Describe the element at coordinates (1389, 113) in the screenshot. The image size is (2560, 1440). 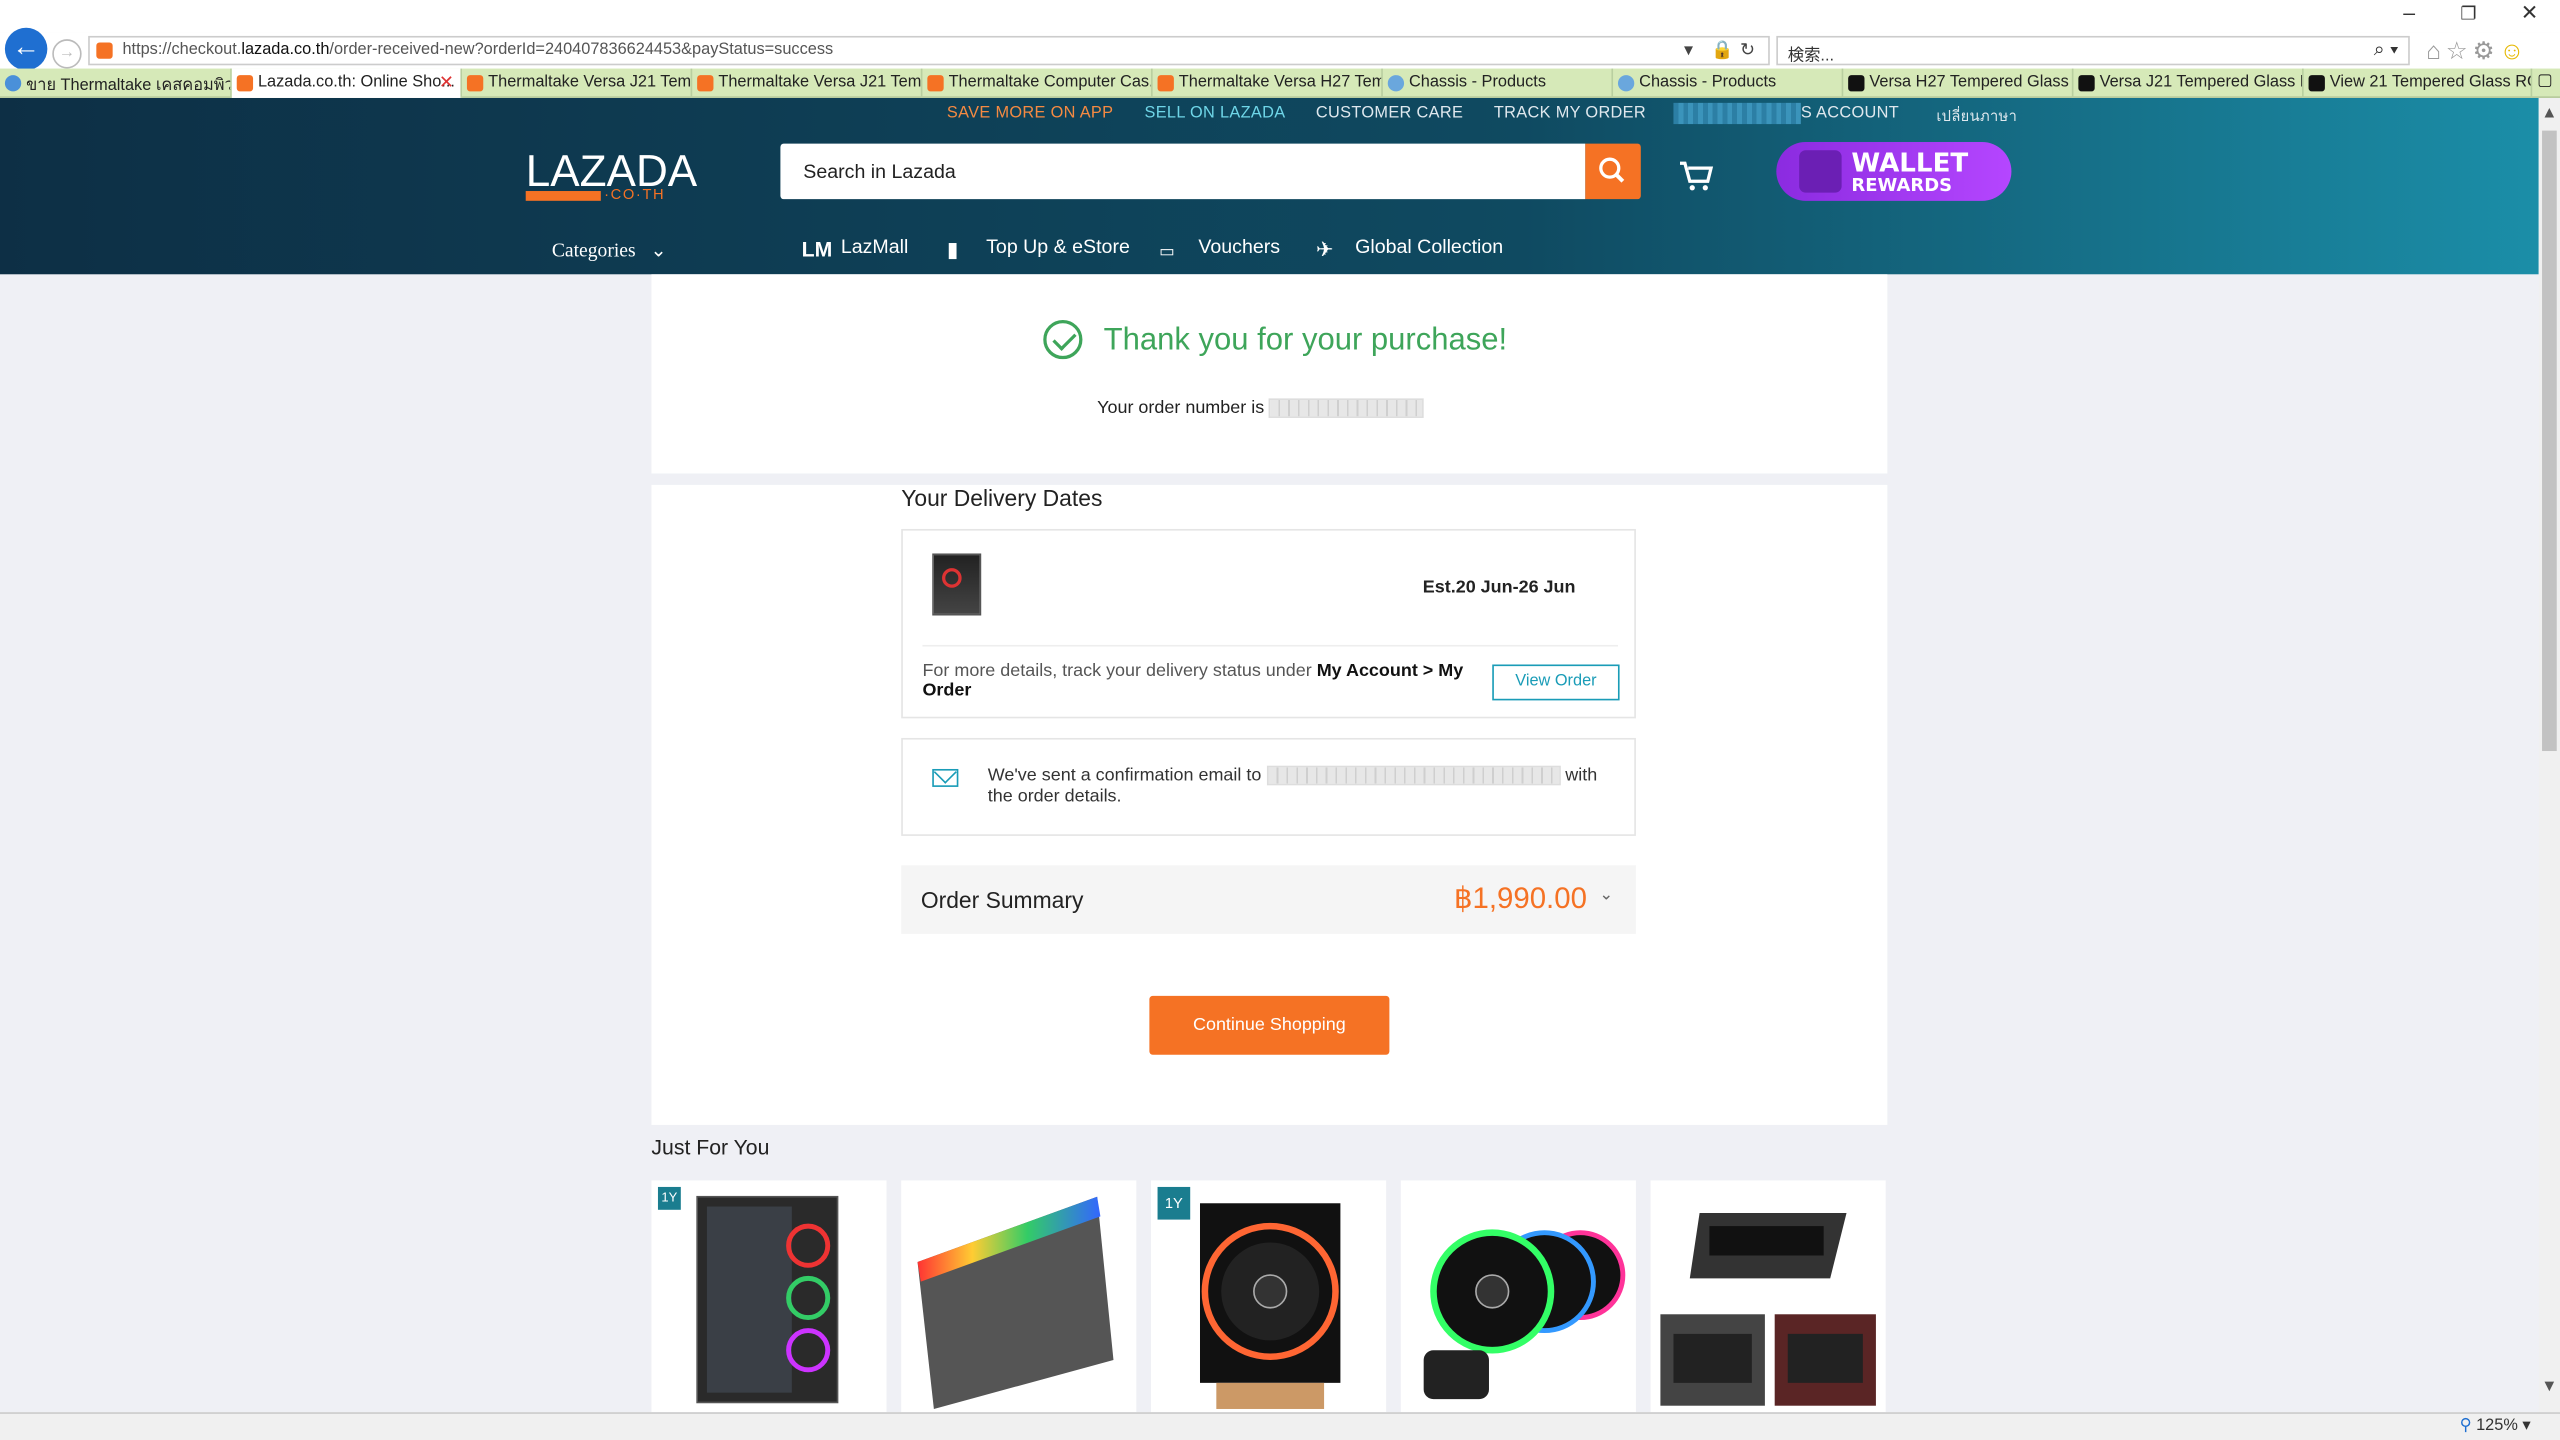
I see `top-link-customer-care: CUSTOMER CARE` at that location.